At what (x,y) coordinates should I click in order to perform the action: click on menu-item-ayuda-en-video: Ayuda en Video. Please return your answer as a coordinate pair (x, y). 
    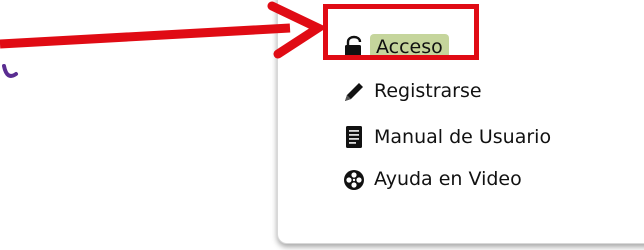
    Looking at the image, I should click on (432, 179).